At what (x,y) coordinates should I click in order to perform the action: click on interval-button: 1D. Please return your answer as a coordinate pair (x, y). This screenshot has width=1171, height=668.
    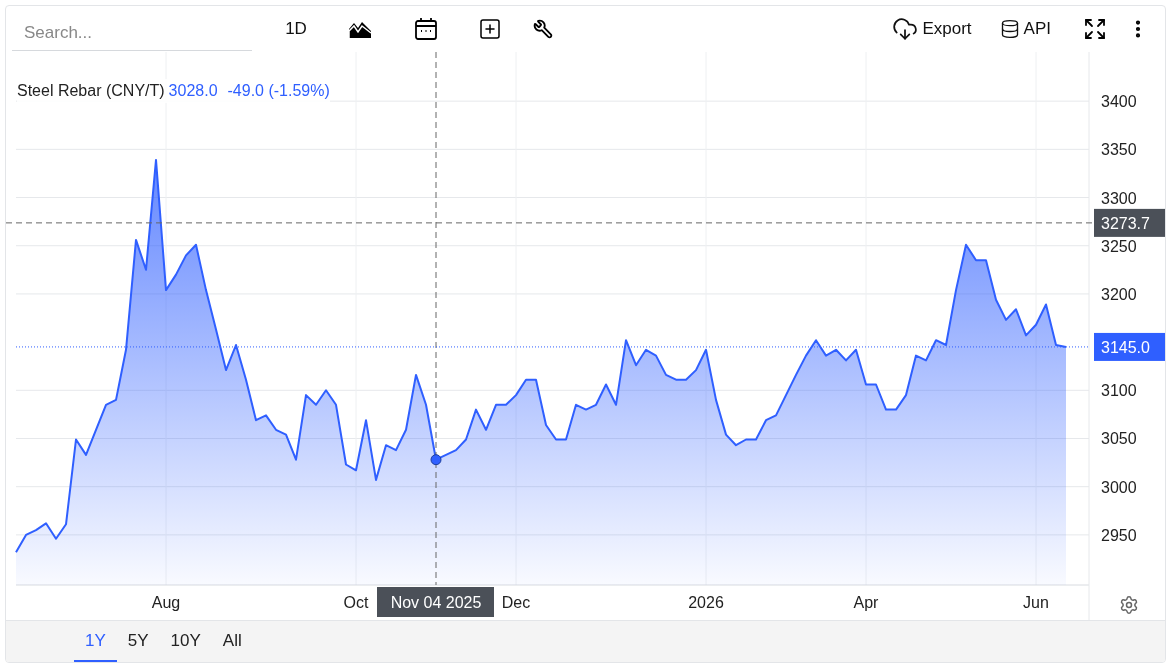
    Looking at the image, I should click on (296, 29).